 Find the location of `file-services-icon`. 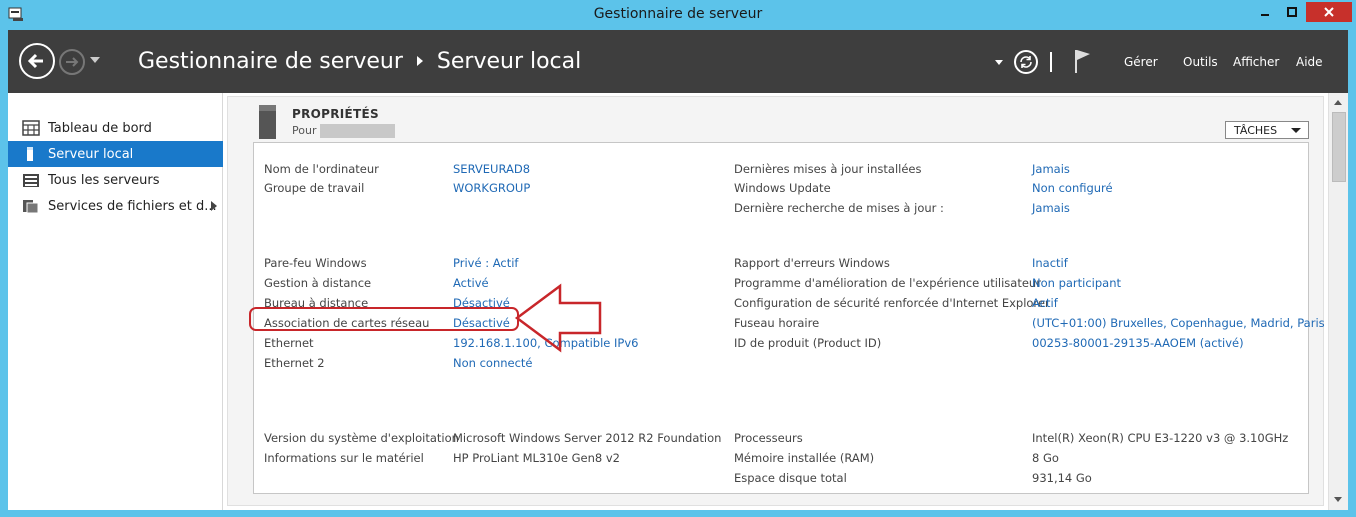

file-services-icon is located at coordinates (31, 207).